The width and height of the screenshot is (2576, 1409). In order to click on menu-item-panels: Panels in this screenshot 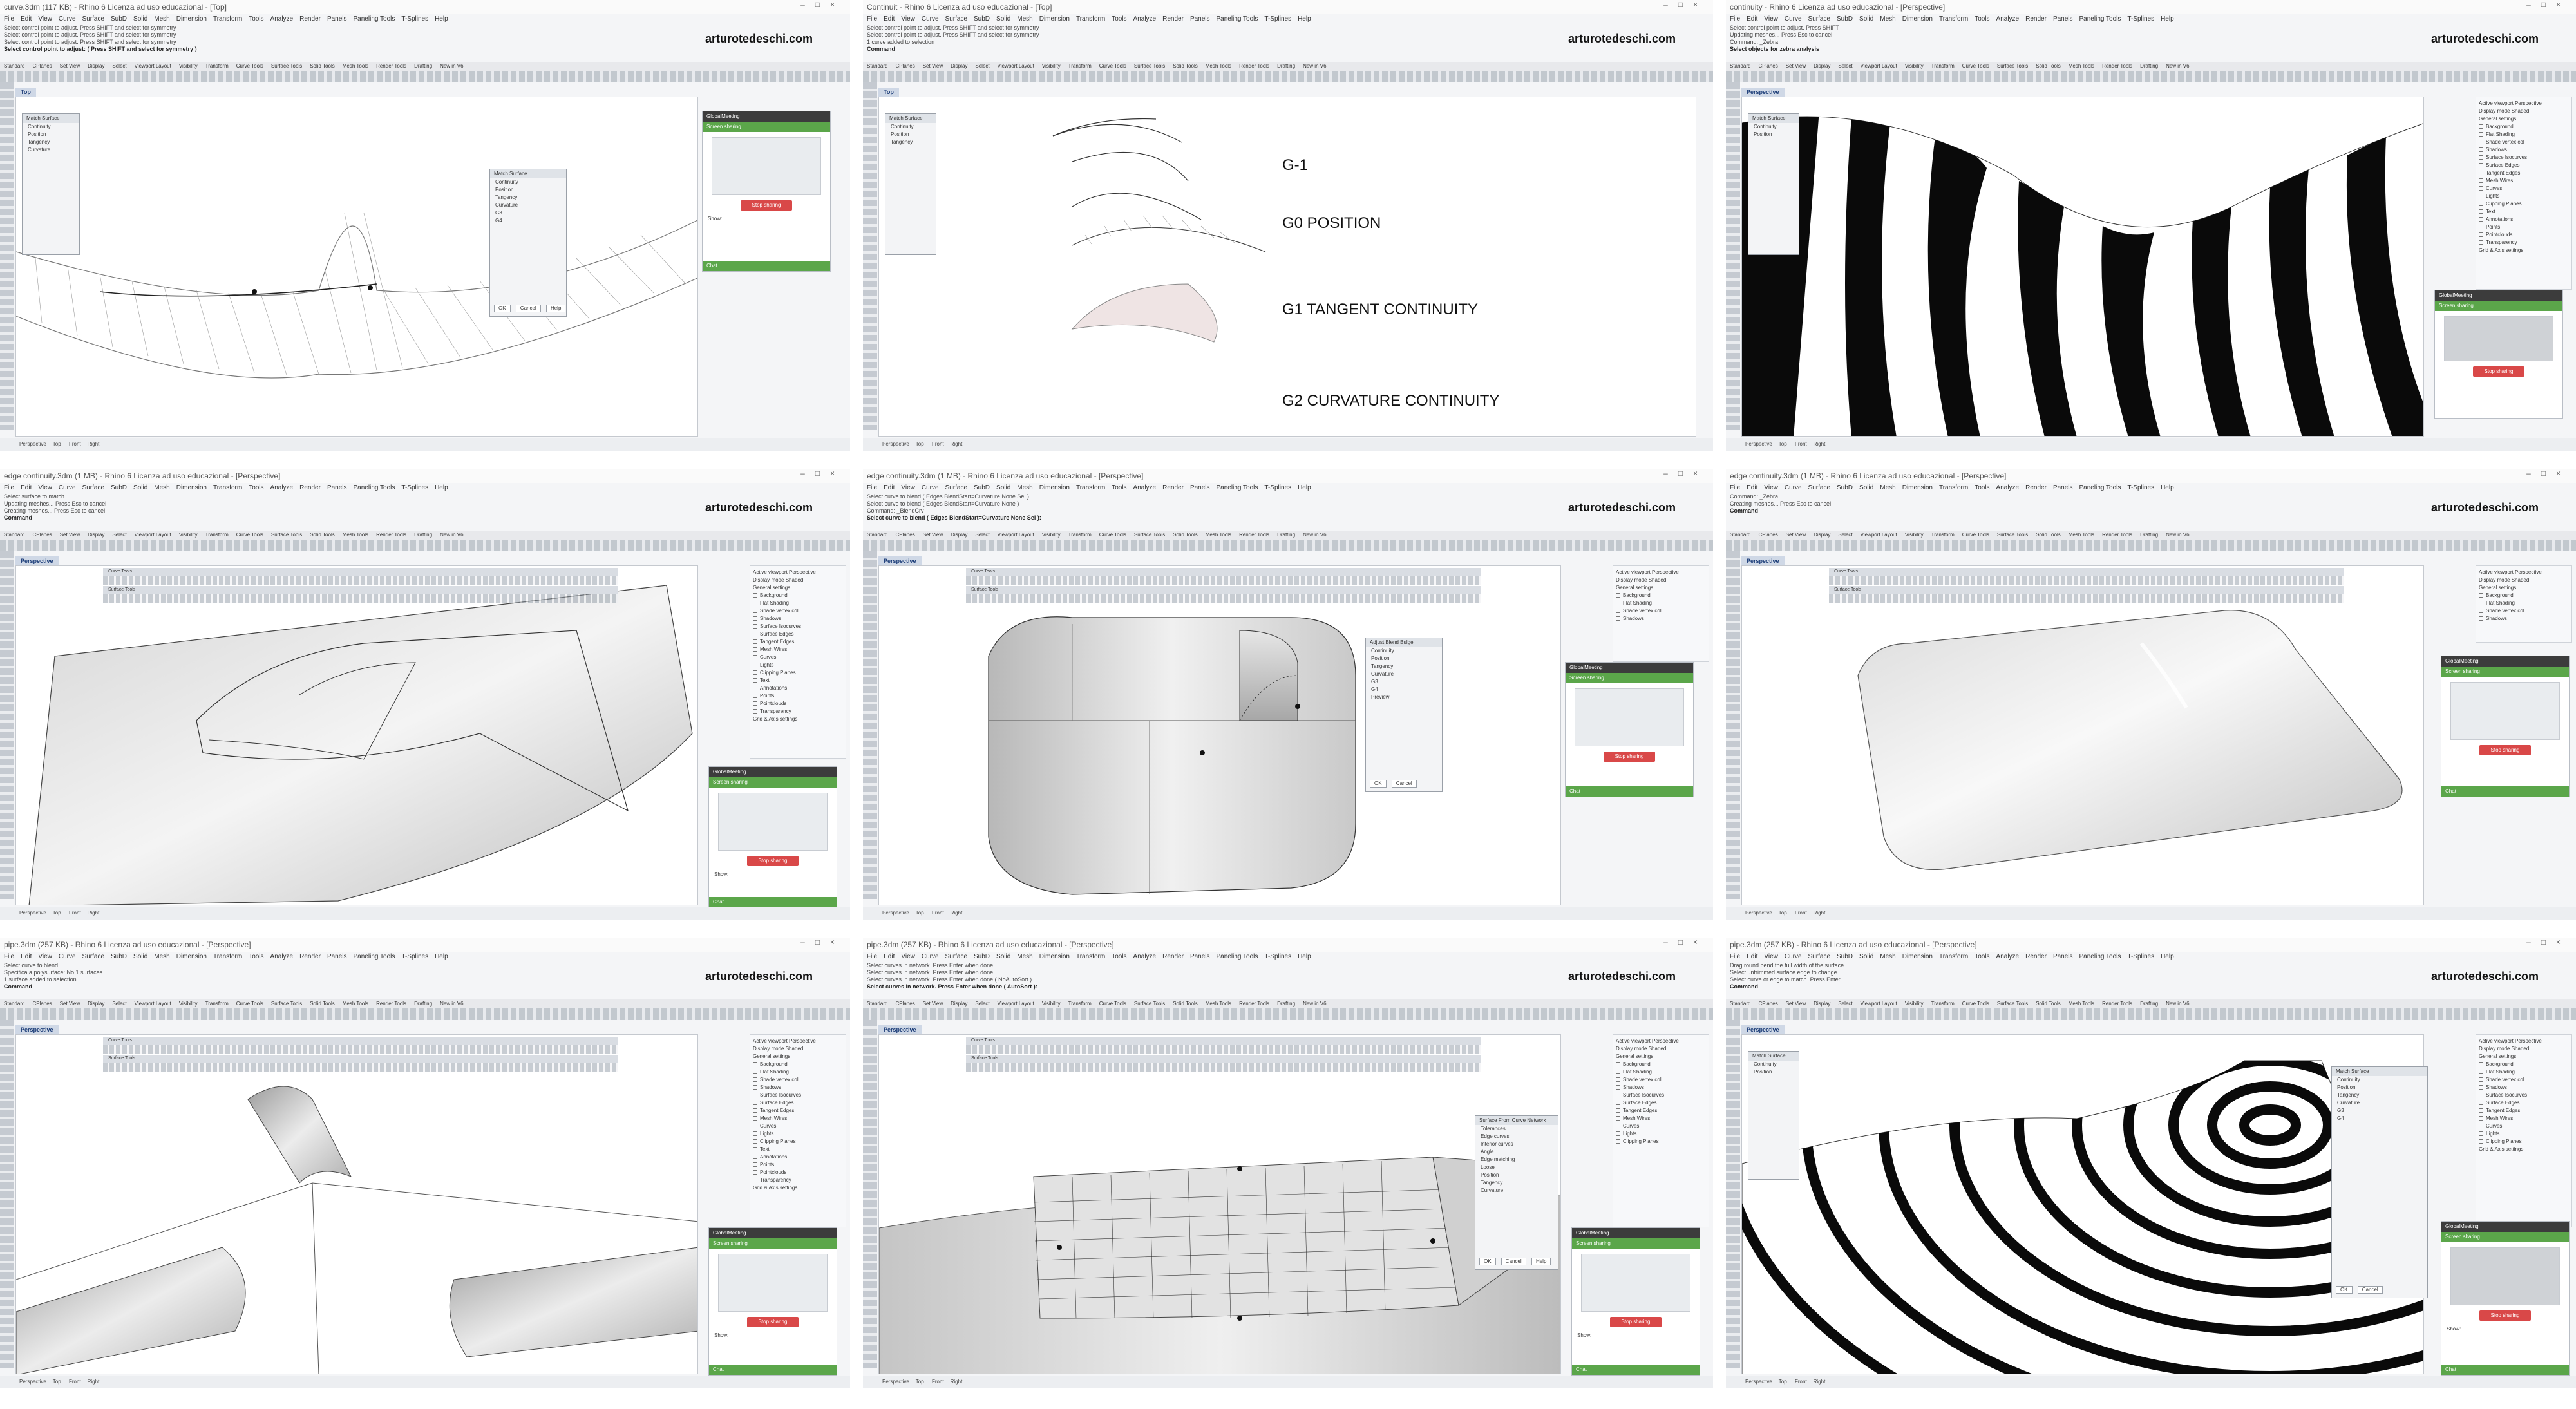, I will do `click(2063, 487)`.